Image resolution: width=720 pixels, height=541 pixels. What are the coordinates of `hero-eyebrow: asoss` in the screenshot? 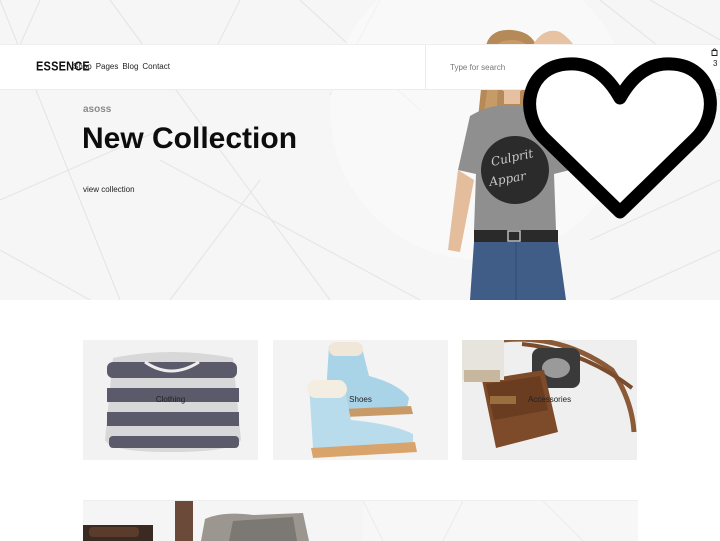 It's located at (97, 109).